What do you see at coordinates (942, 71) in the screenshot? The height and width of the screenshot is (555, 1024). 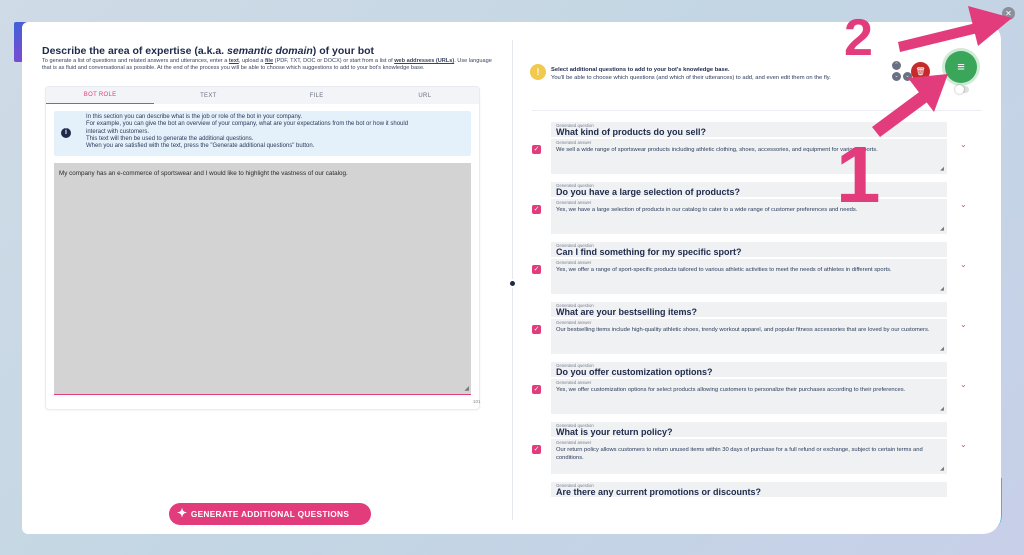 I see `annotation-arrows` at bounding box center [942, 71].